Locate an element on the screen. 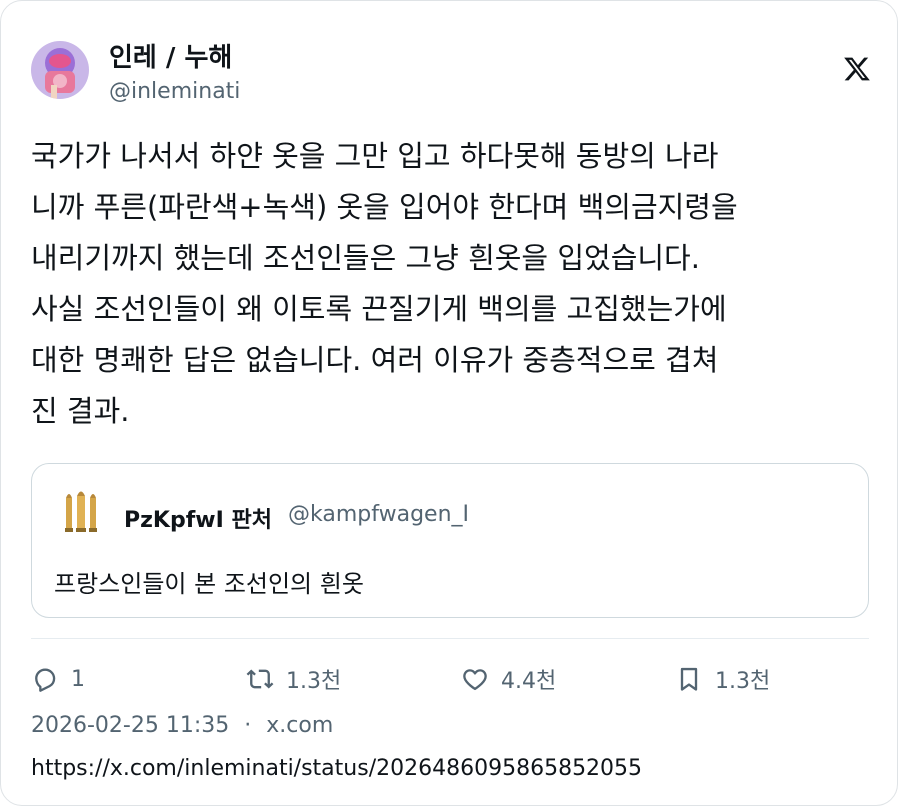 The image size is (900, 808). timestamp: 2026-02-25 11:35 is located at coordinates (130, 725).